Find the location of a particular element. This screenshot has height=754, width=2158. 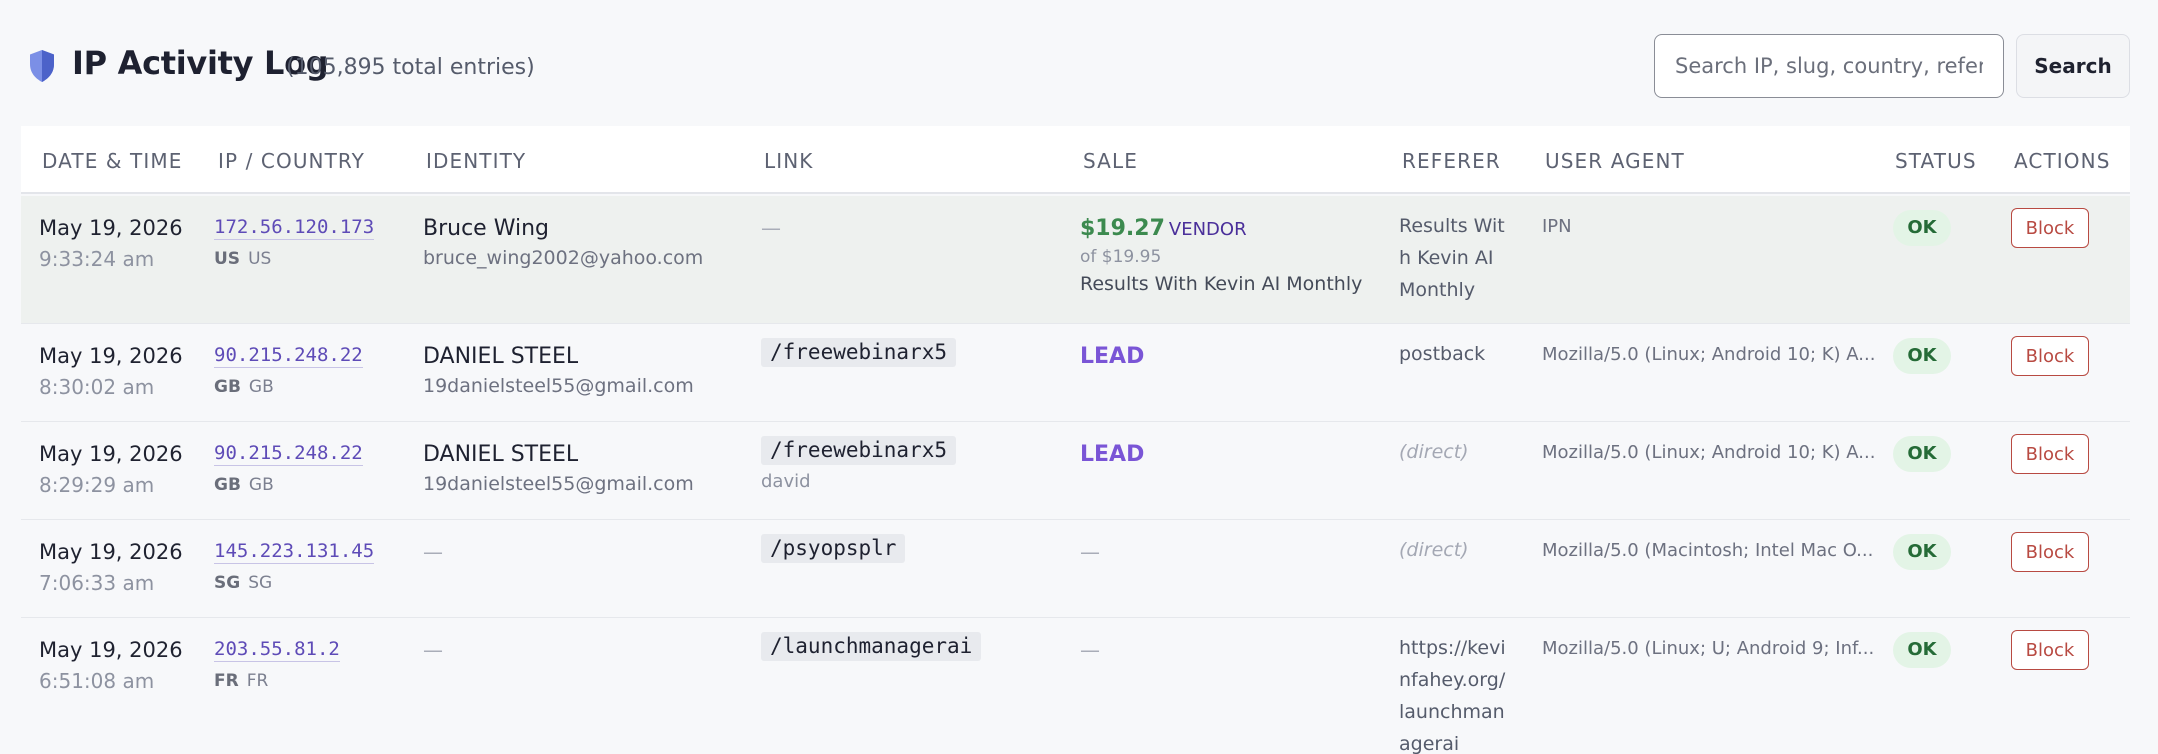

col-link: LINK is located at coordinates (789, 161).